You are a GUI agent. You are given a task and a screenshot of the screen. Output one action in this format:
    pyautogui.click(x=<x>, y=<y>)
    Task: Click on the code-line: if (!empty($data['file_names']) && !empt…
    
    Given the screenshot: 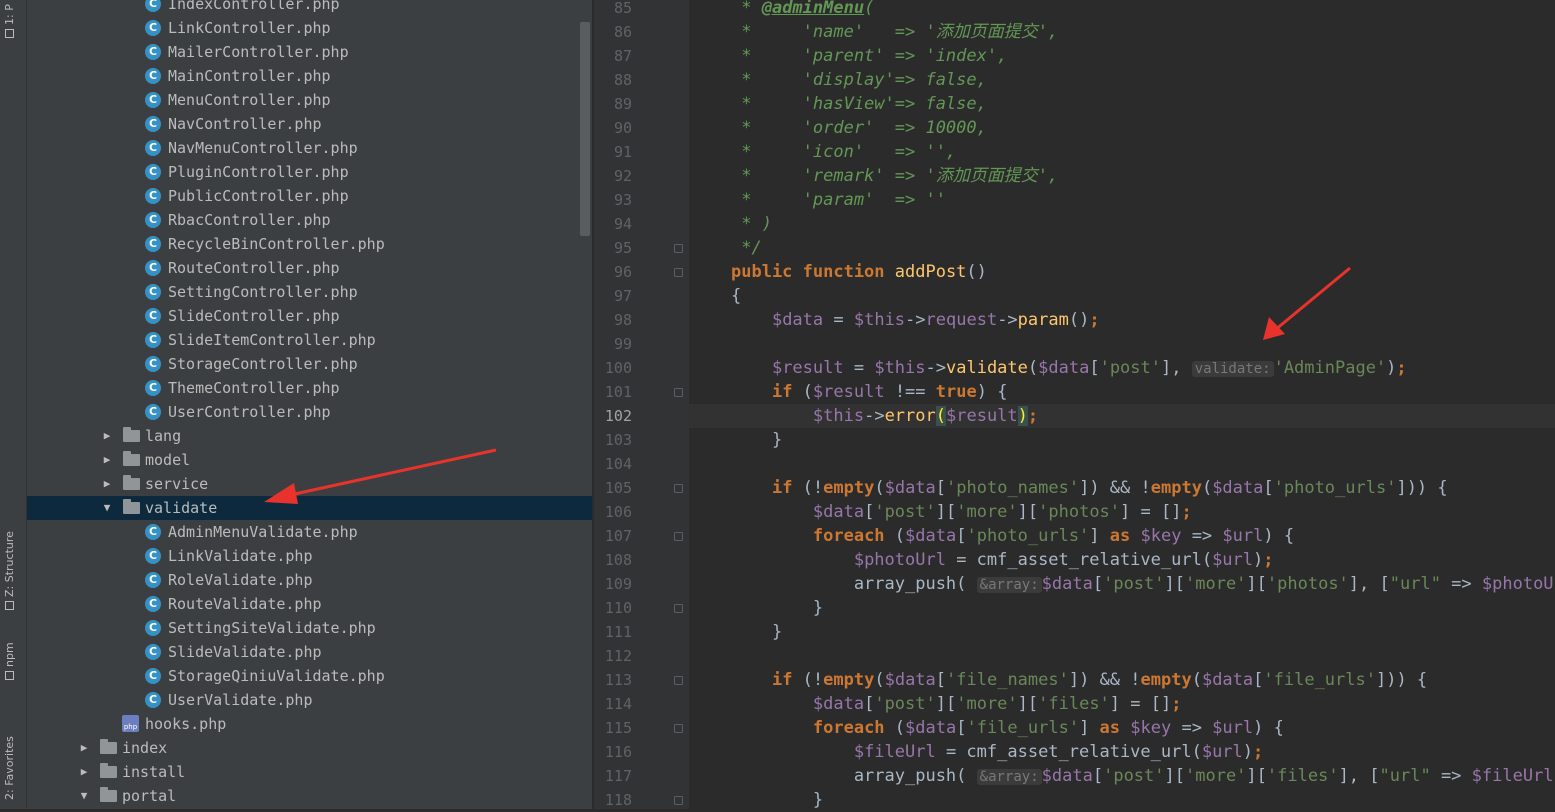 What is the action you would take?
    pyautogui.click(x=1122, y=680)
    